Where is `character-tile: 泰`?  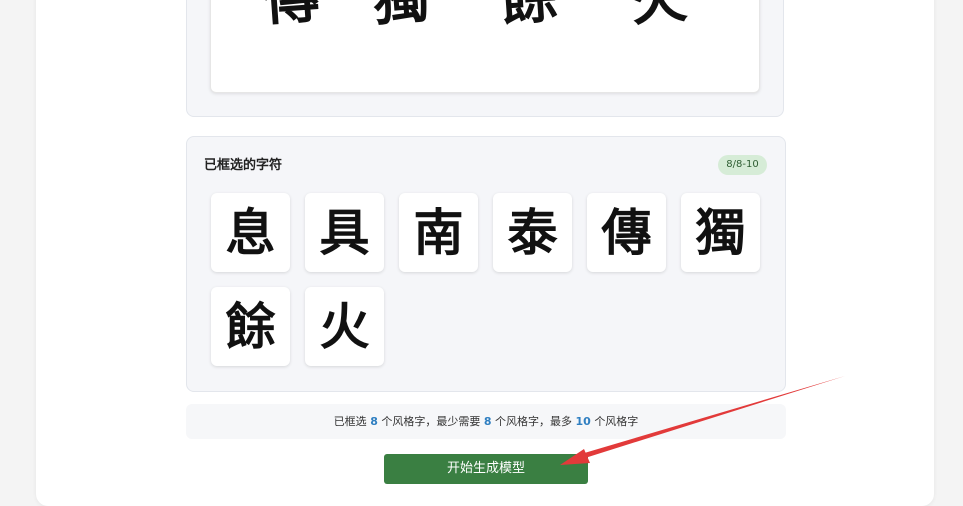 character-tile: 泰 is located at coordinates (532, 232).